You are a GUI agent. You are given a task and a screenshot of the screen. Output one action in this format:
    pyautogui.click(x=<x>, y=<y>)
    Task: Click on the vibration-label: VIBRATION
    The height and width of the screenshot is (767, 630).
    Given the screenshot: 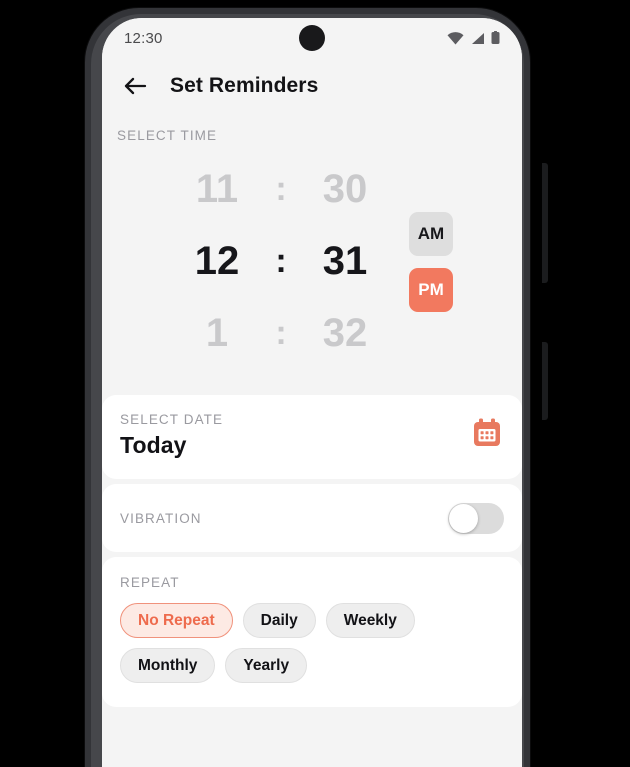 What is the action you would take?
    pyautogui.click(x=161, y=518)
    